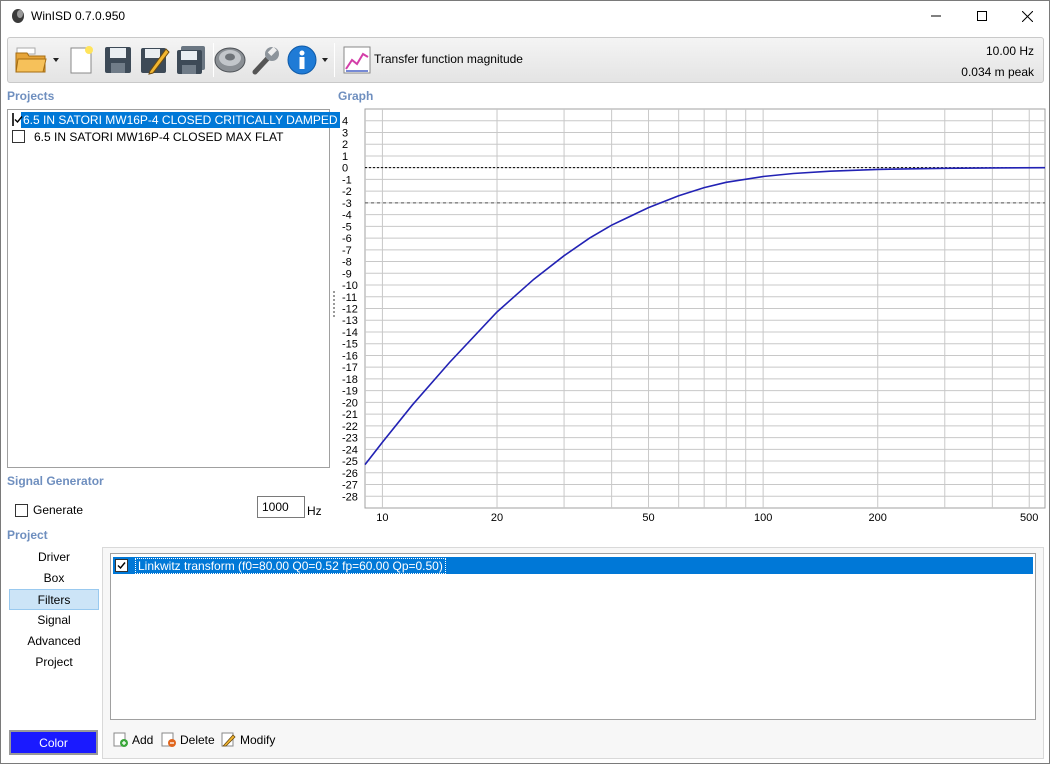 The width and height of the screenshot is (1050, 764). What do you see at coordinates (325, 60) in the screenshot?
I see `info-dropdown-icon` at bounding box center [325, 60].